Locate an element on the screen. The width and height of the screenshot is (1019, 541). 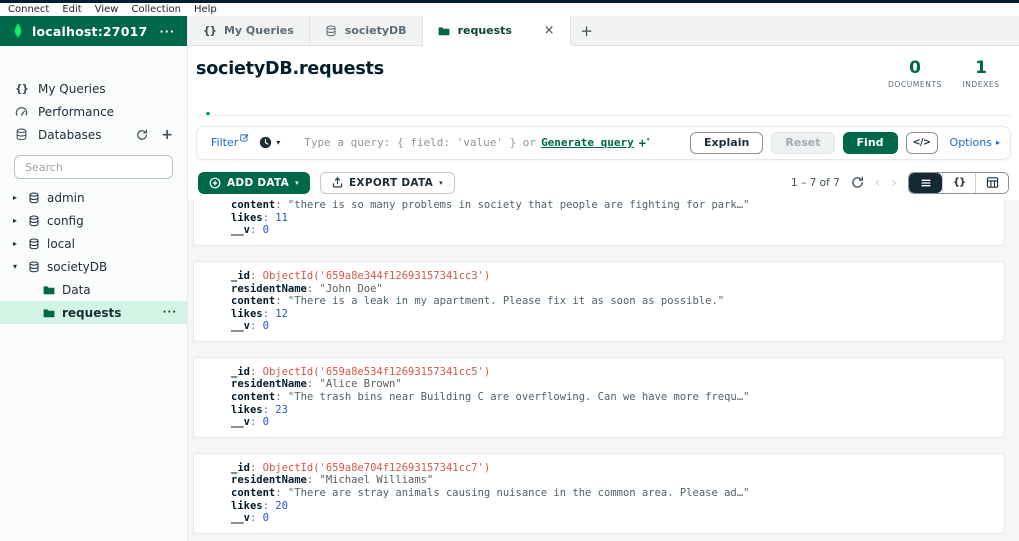
tree-item-label: requests is located at coordinates (92, 312).